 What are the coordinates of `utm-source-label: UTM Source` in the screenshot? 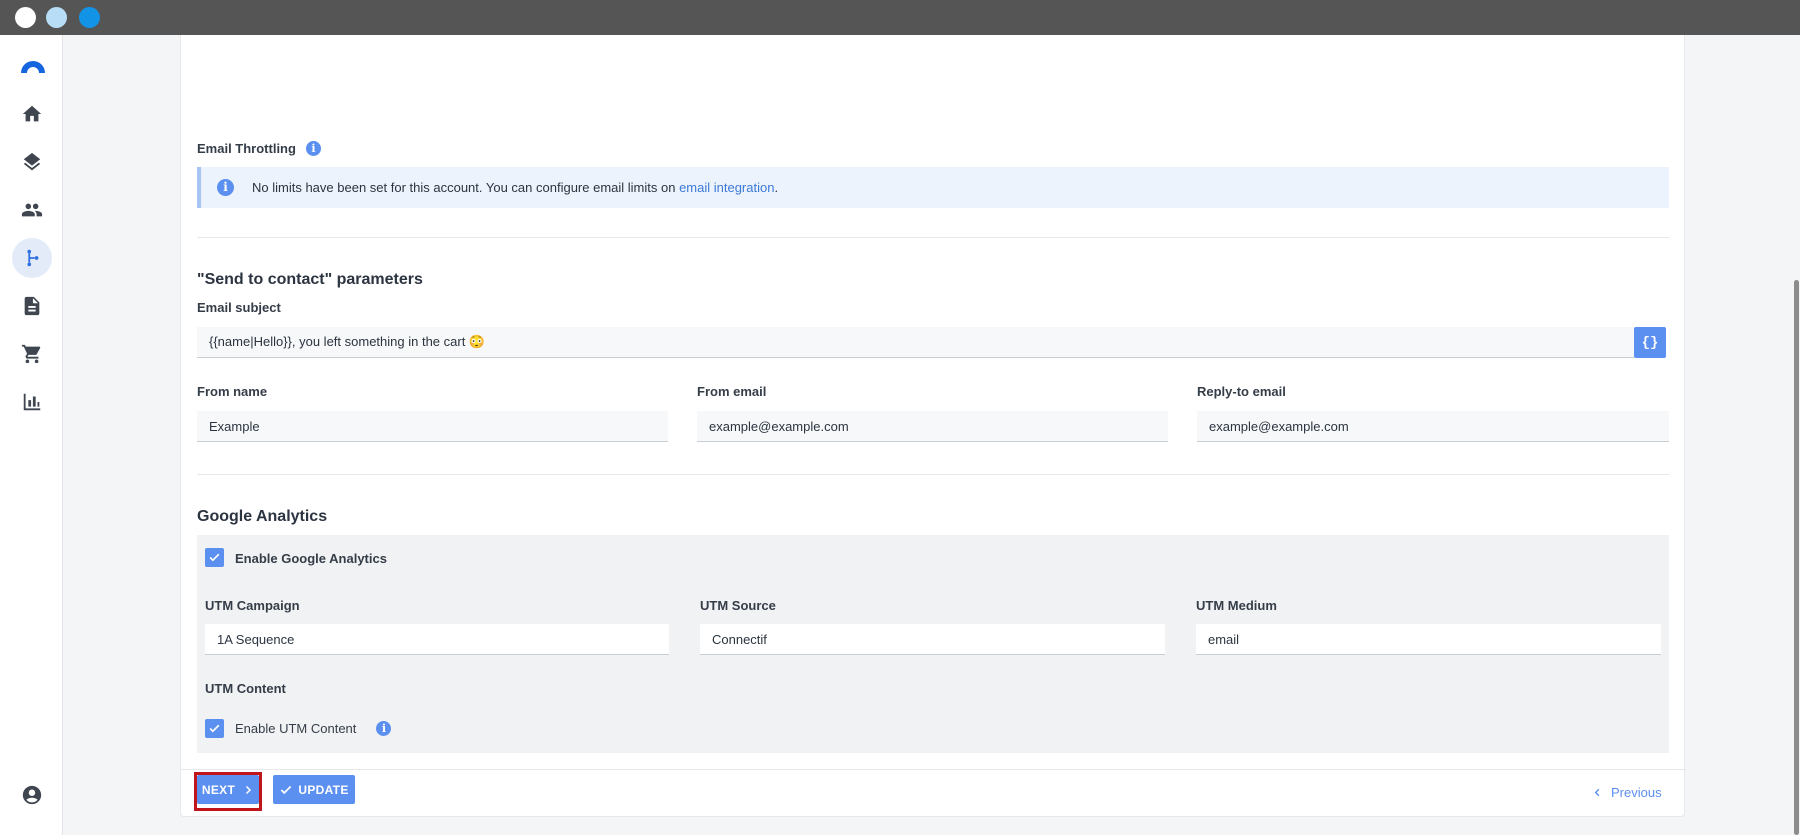 It's located at (738, 605).